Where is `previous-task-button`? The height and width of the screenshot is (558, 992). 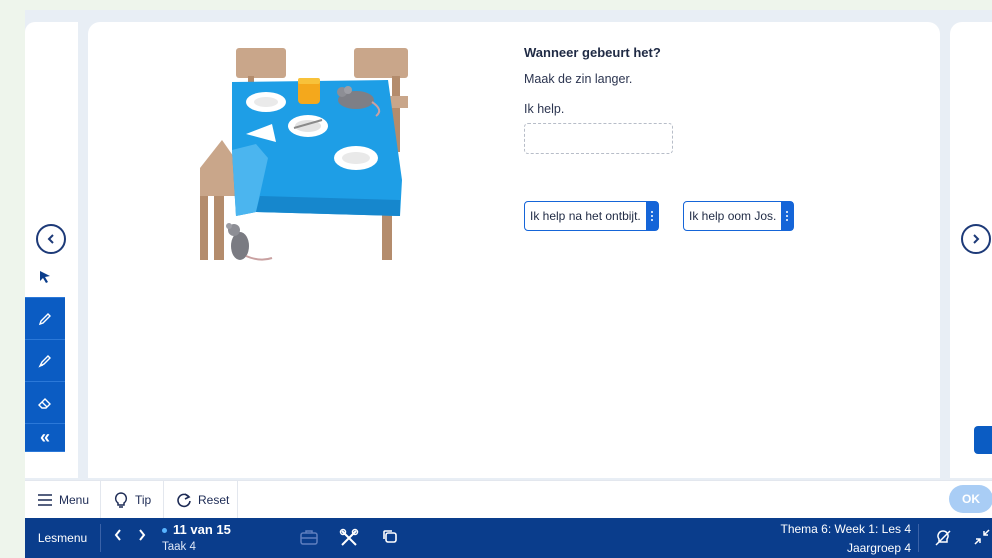 previous-task-button is located at coordinates (118, 537).